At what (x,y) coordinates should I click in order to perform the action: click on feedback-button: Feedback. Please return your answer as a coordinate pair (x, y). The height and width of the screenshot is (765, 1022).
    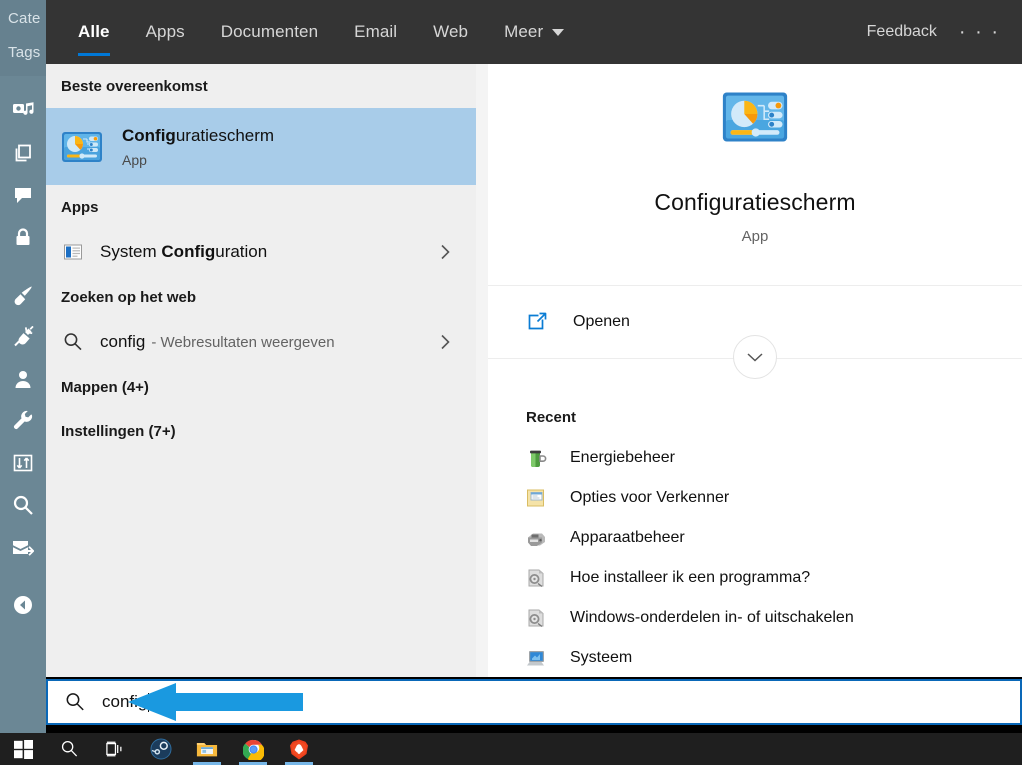
    Looking at the image, I should click on (902, 32).